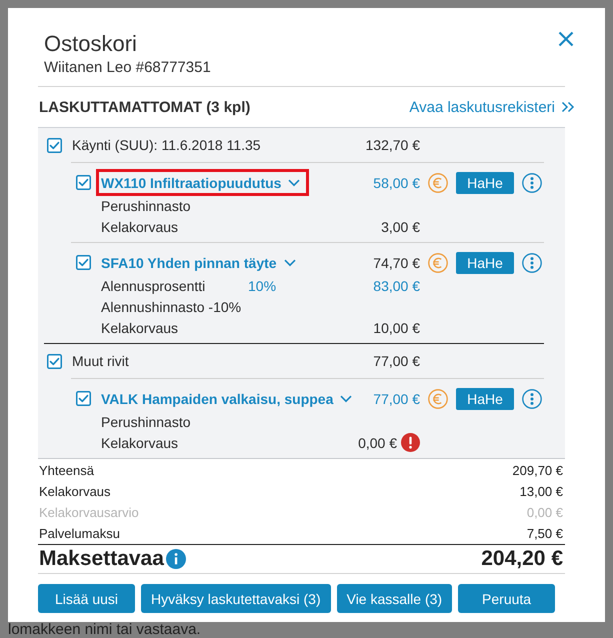 The height and width of the screenshot is (638, 613). What do you see at coordinates (394, 598) in the screenshot?
I see `action-button: Vie kassalle (3)` at bounding box center [394, 598].